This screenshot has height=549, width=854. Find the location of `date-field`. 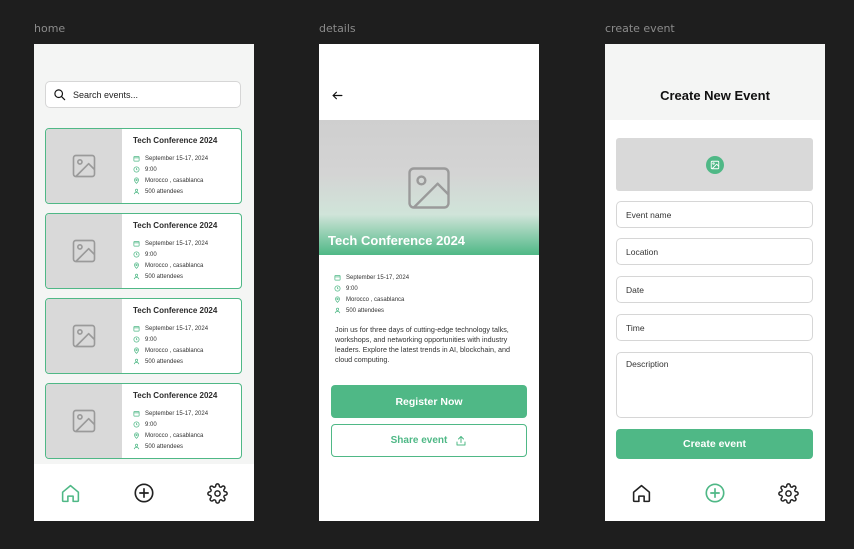

date-field is located at coordinates (714, 289).